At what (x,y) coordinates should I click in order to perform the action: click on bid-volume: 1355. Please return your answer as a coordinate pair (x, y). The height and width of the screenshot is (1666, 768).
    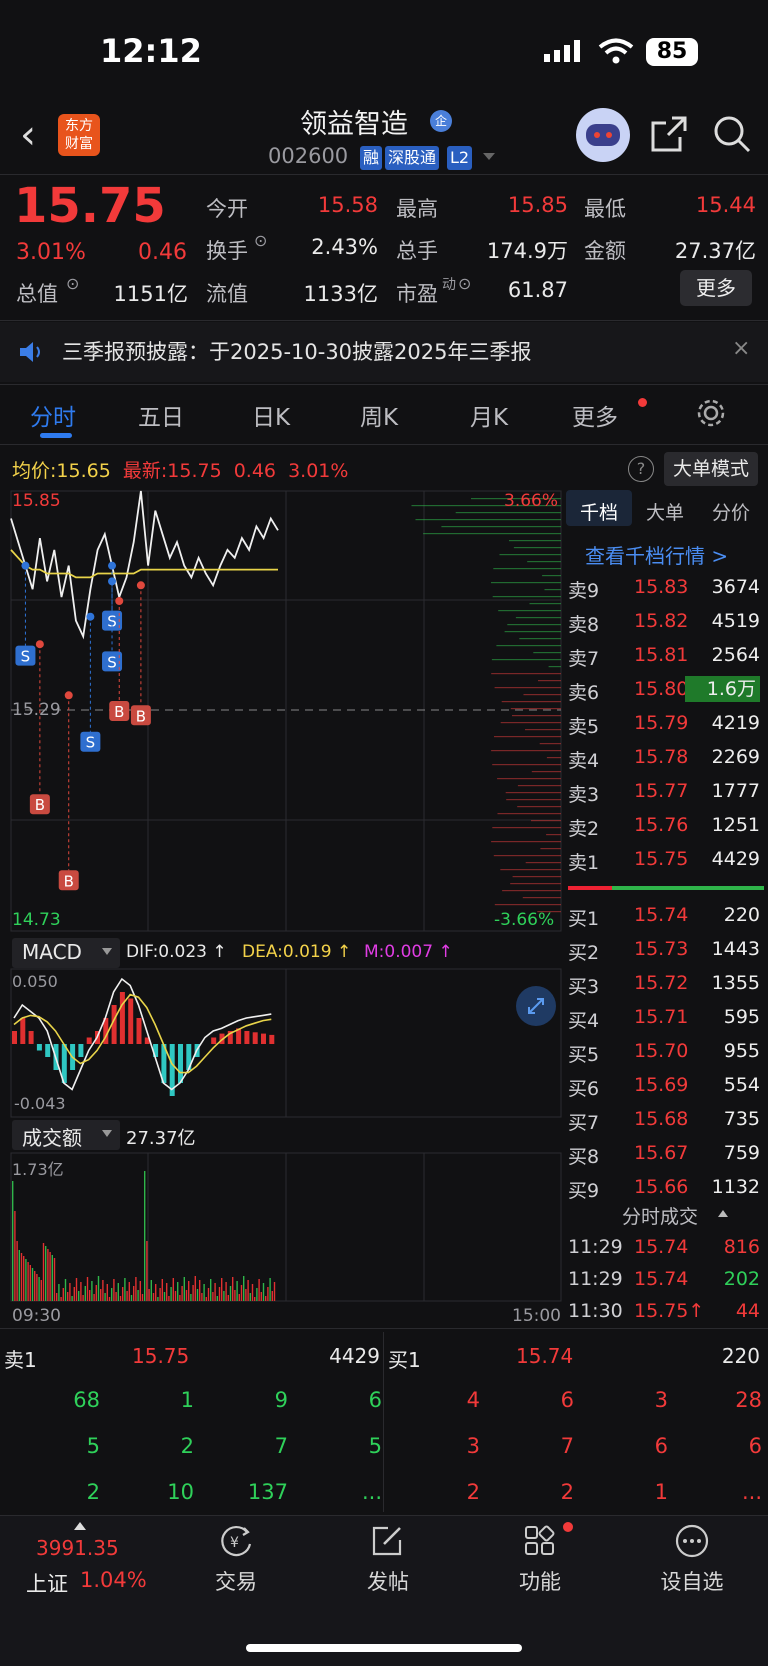
    Looking at the image, I should click on (735, 983).